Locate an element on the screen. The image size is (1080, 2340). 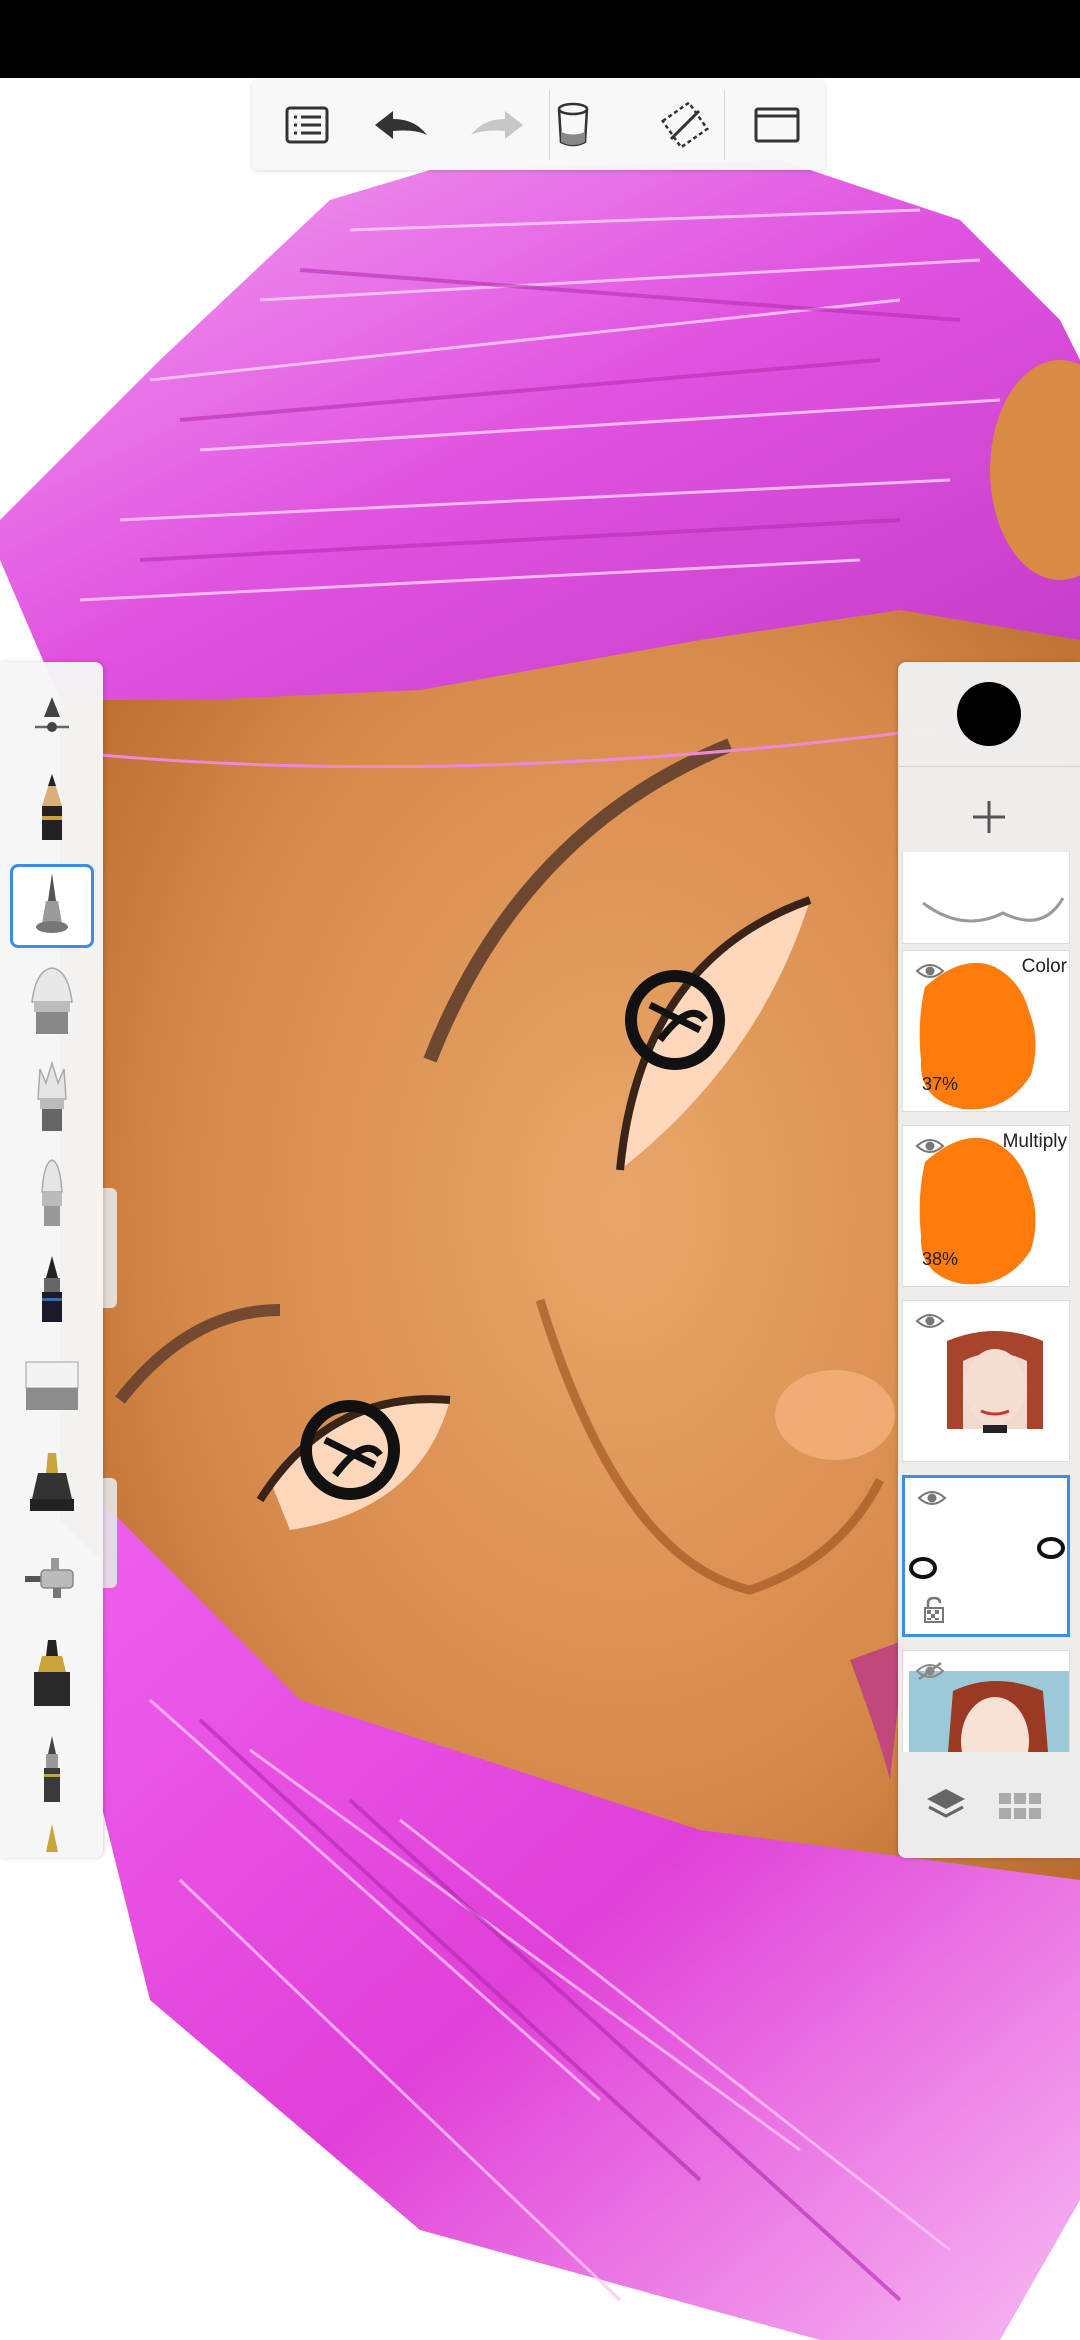
layer-list: Color 37% Multiply 38% is located at coordinates (989, 1302).